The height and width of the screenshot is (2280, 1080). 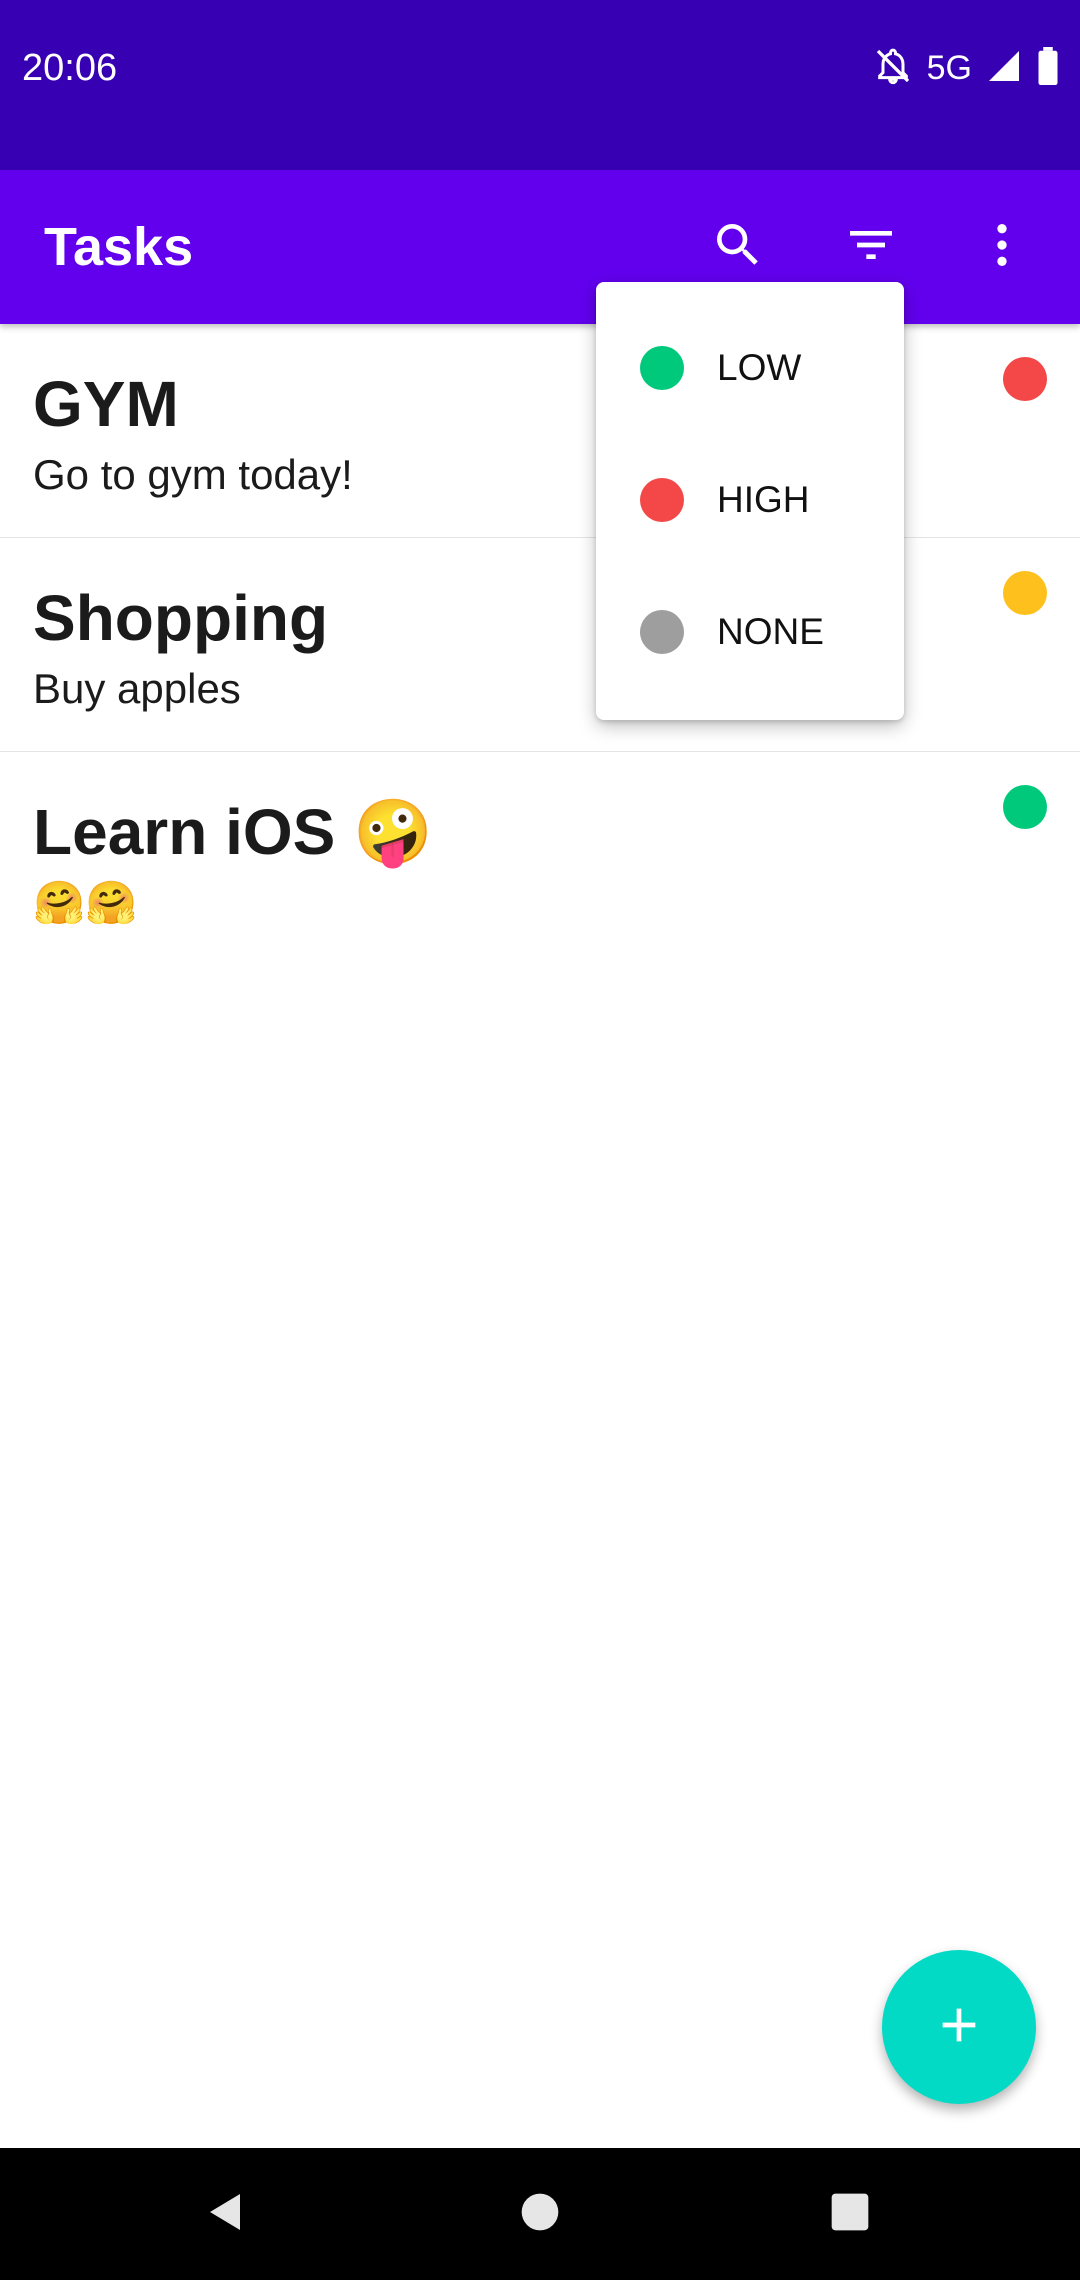 I want to click on task-description: Buy apples, so click(x=137, y=688).